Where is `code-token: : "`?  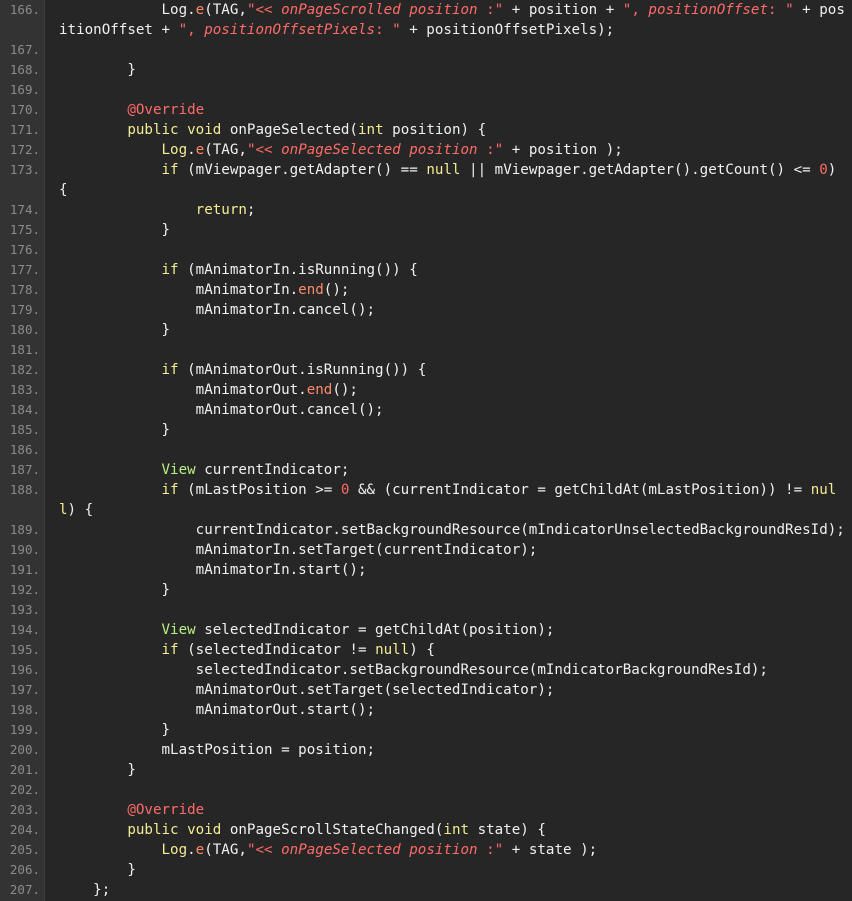 code-token: : " is located at coordinates (388, 30).